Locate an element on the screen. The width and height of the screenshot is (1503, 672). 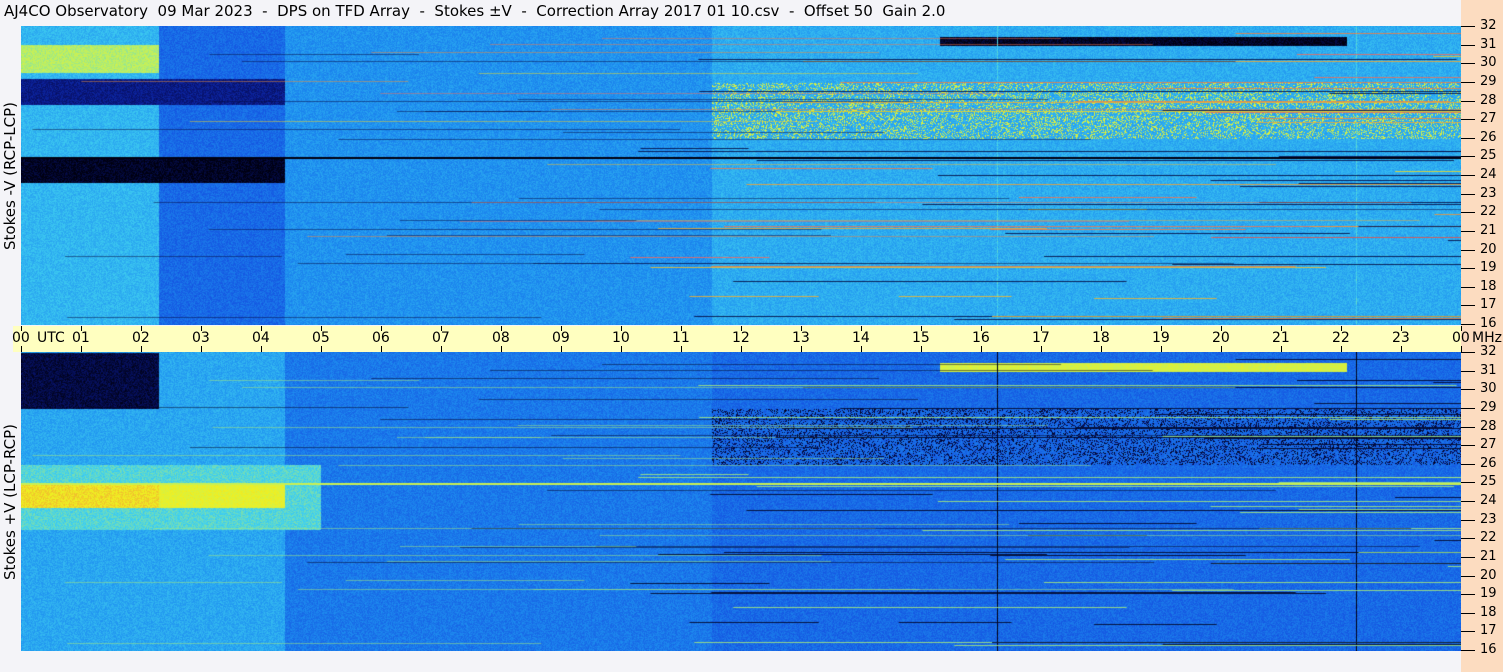
y-tick-label: 25 is located at coordinates (1488, 156).